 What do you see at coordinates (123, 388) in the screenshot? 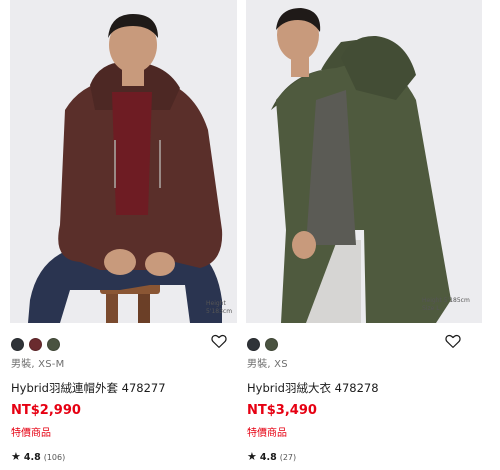
I see `product-title: Hybrid羽絨連帽外套 478277` at bounding box center [123, 388].